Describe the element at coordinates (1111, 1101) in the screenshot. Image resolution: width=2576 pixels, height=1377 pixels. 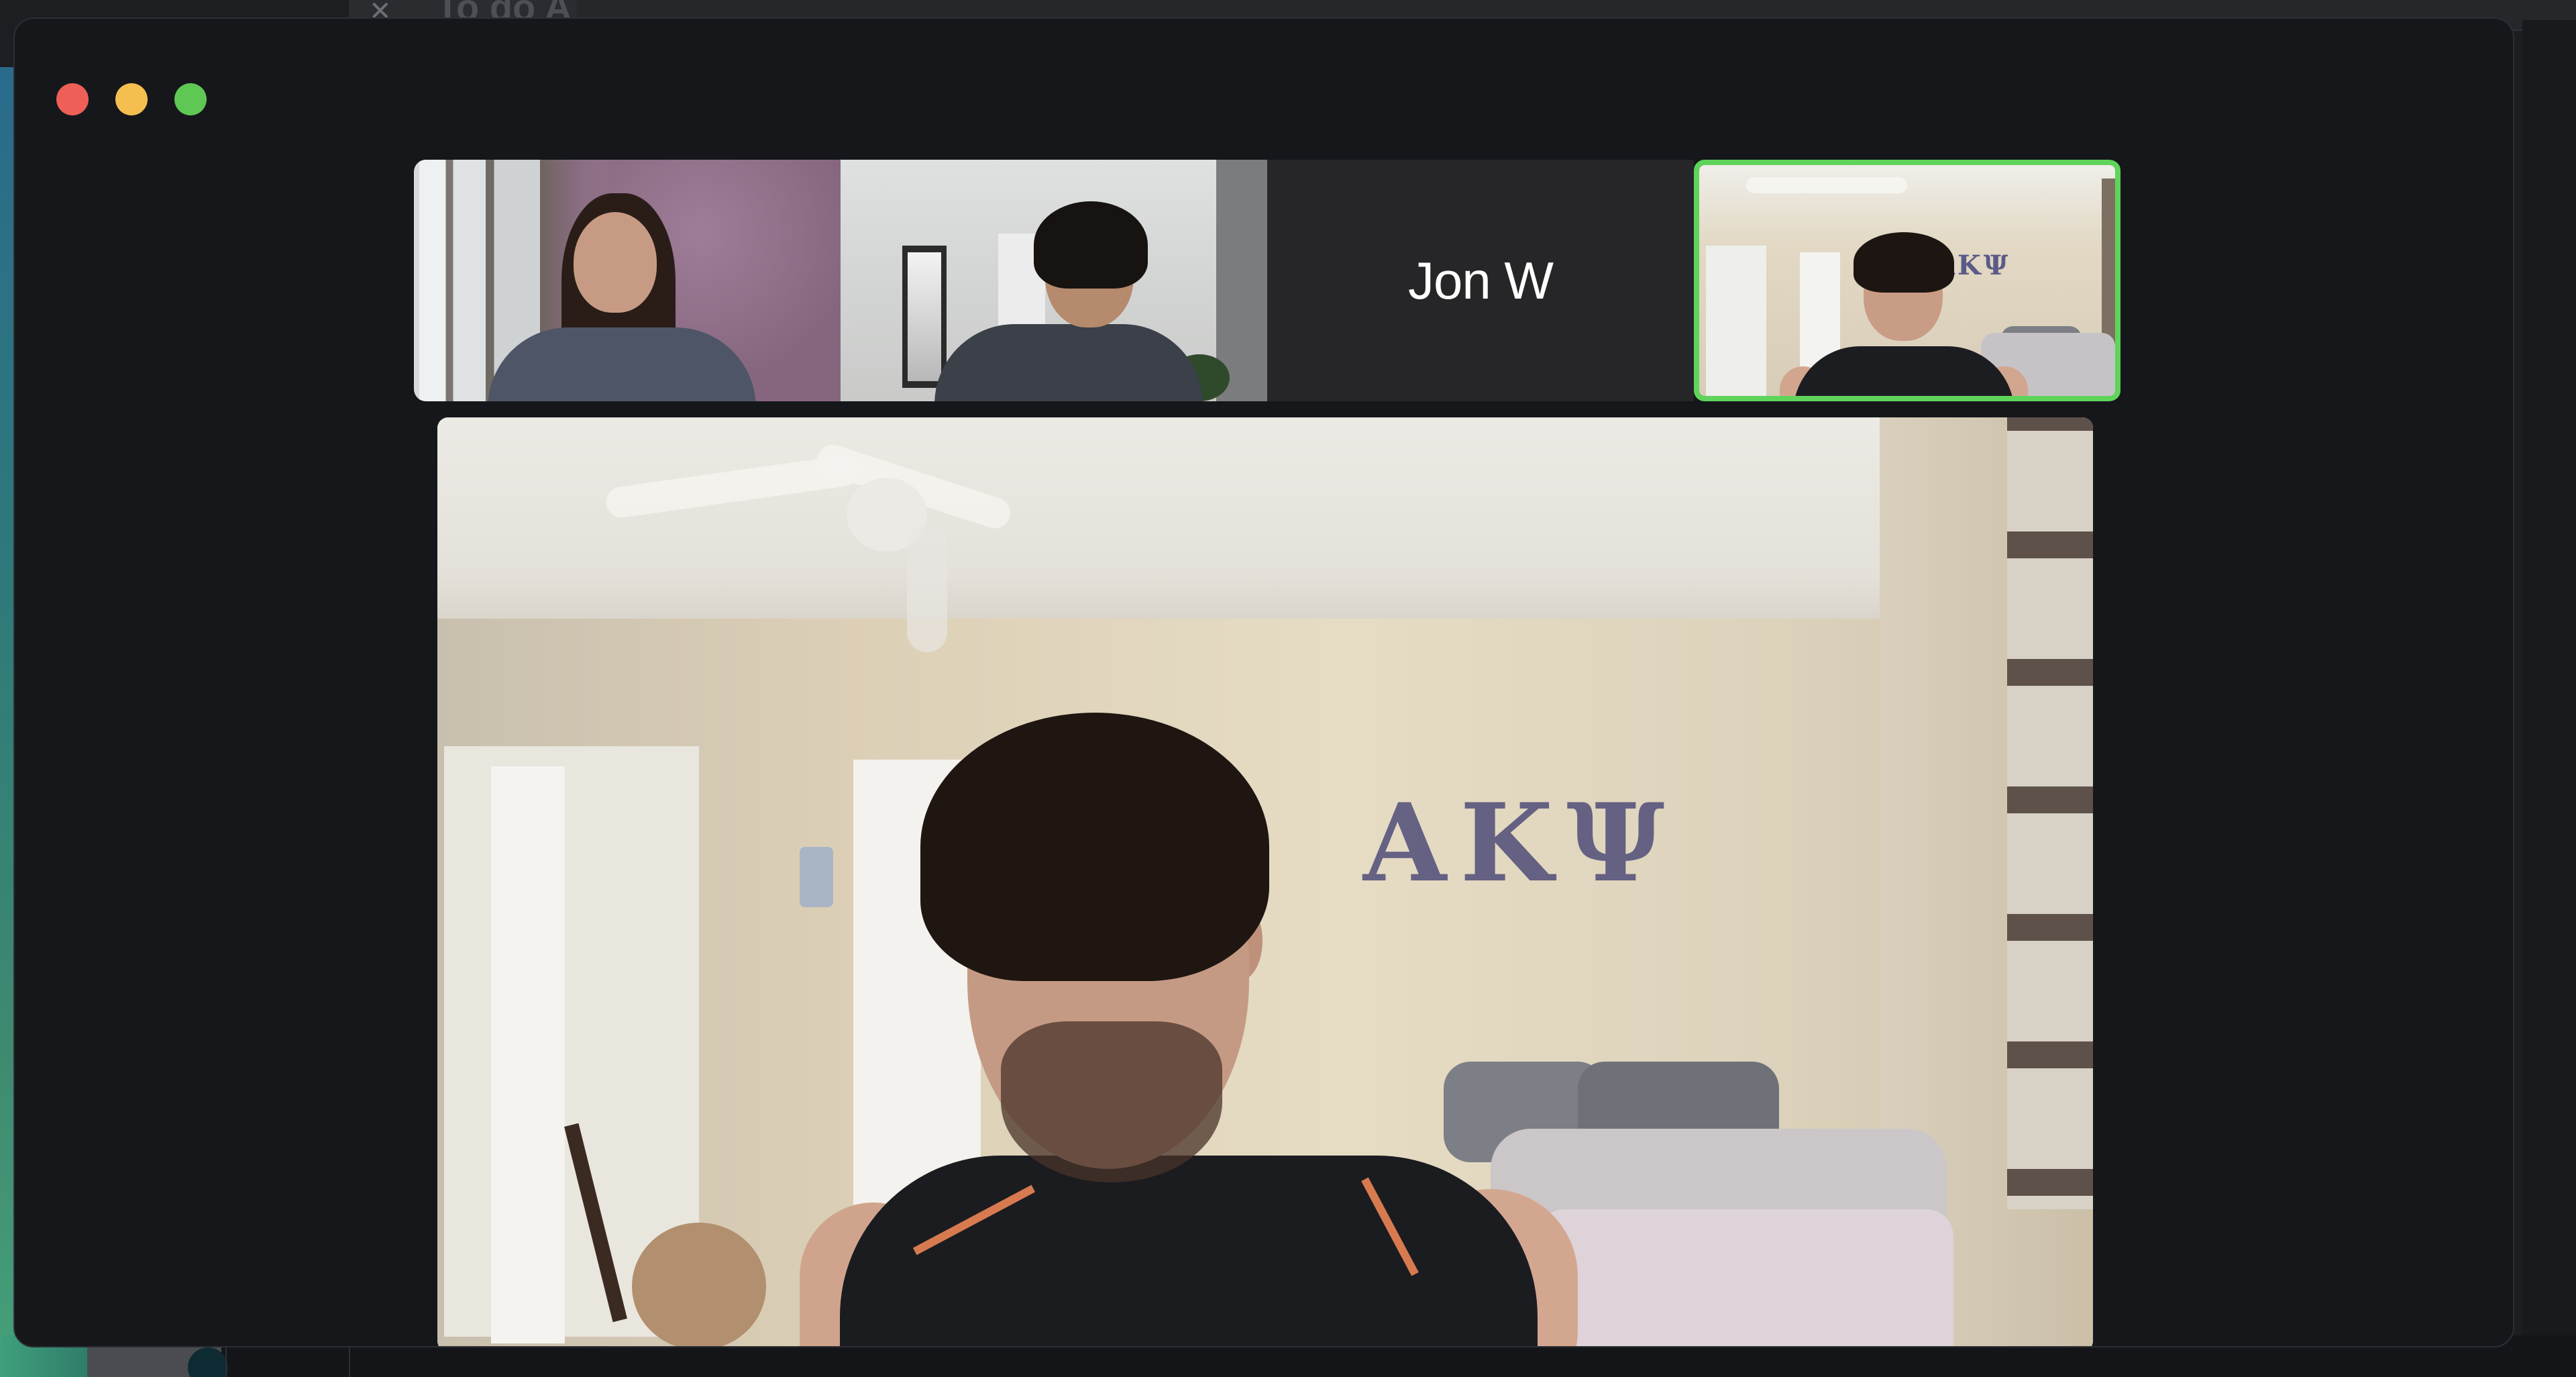
I see `speaker-beard` at that location.